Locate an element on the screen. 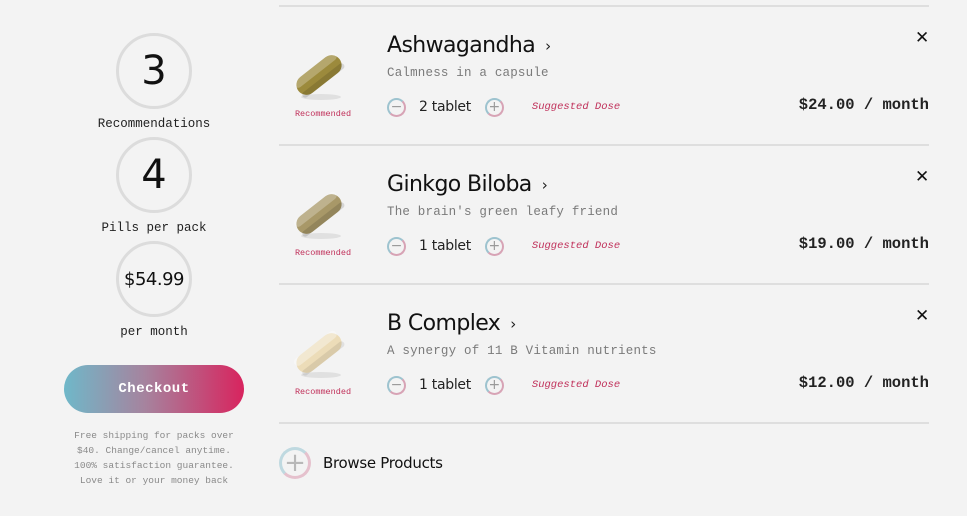 This screenshot has width=967, height=516. recommendations-count: 3 is located at coordinates (154, 71).